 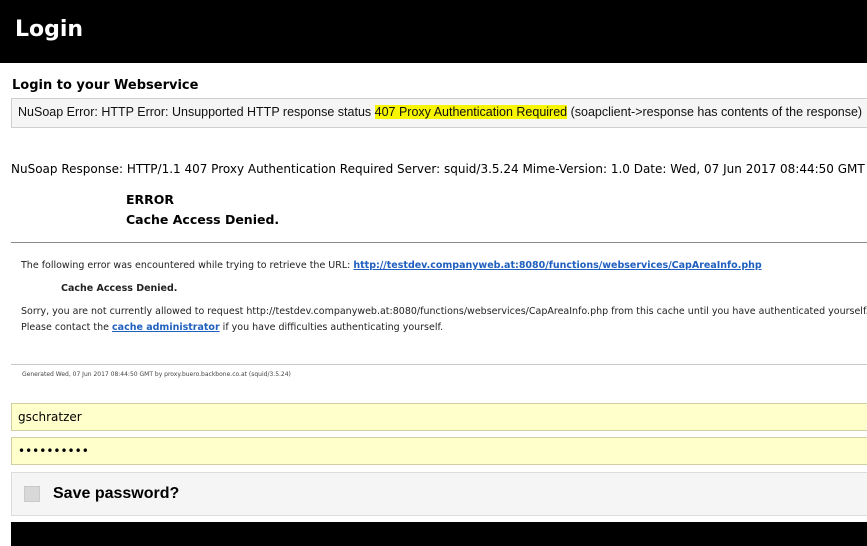 I want to click on username-input, so click(x=439, y=417).